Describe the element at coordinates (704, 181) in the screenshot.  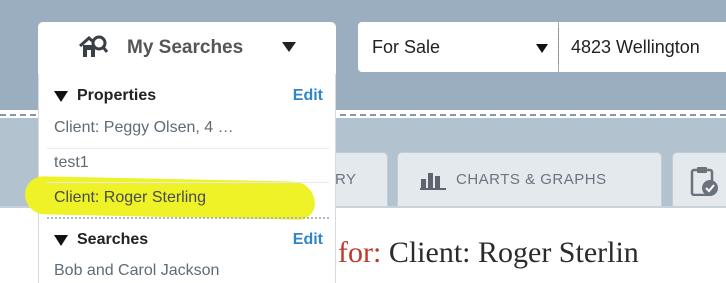
I see `clipboard-check-icon` at that location.